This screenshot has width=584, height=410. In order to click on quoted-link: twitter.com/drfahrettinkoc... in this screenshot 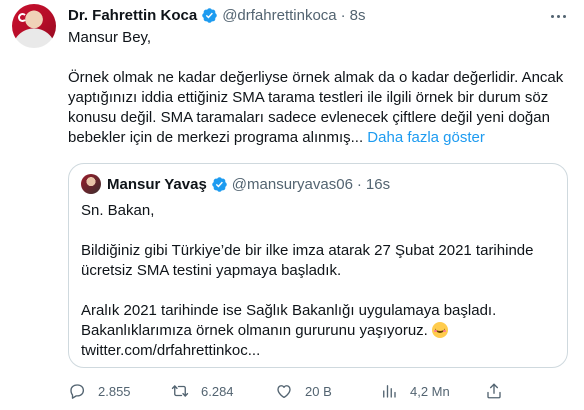, I will do `click(319, 351)`.